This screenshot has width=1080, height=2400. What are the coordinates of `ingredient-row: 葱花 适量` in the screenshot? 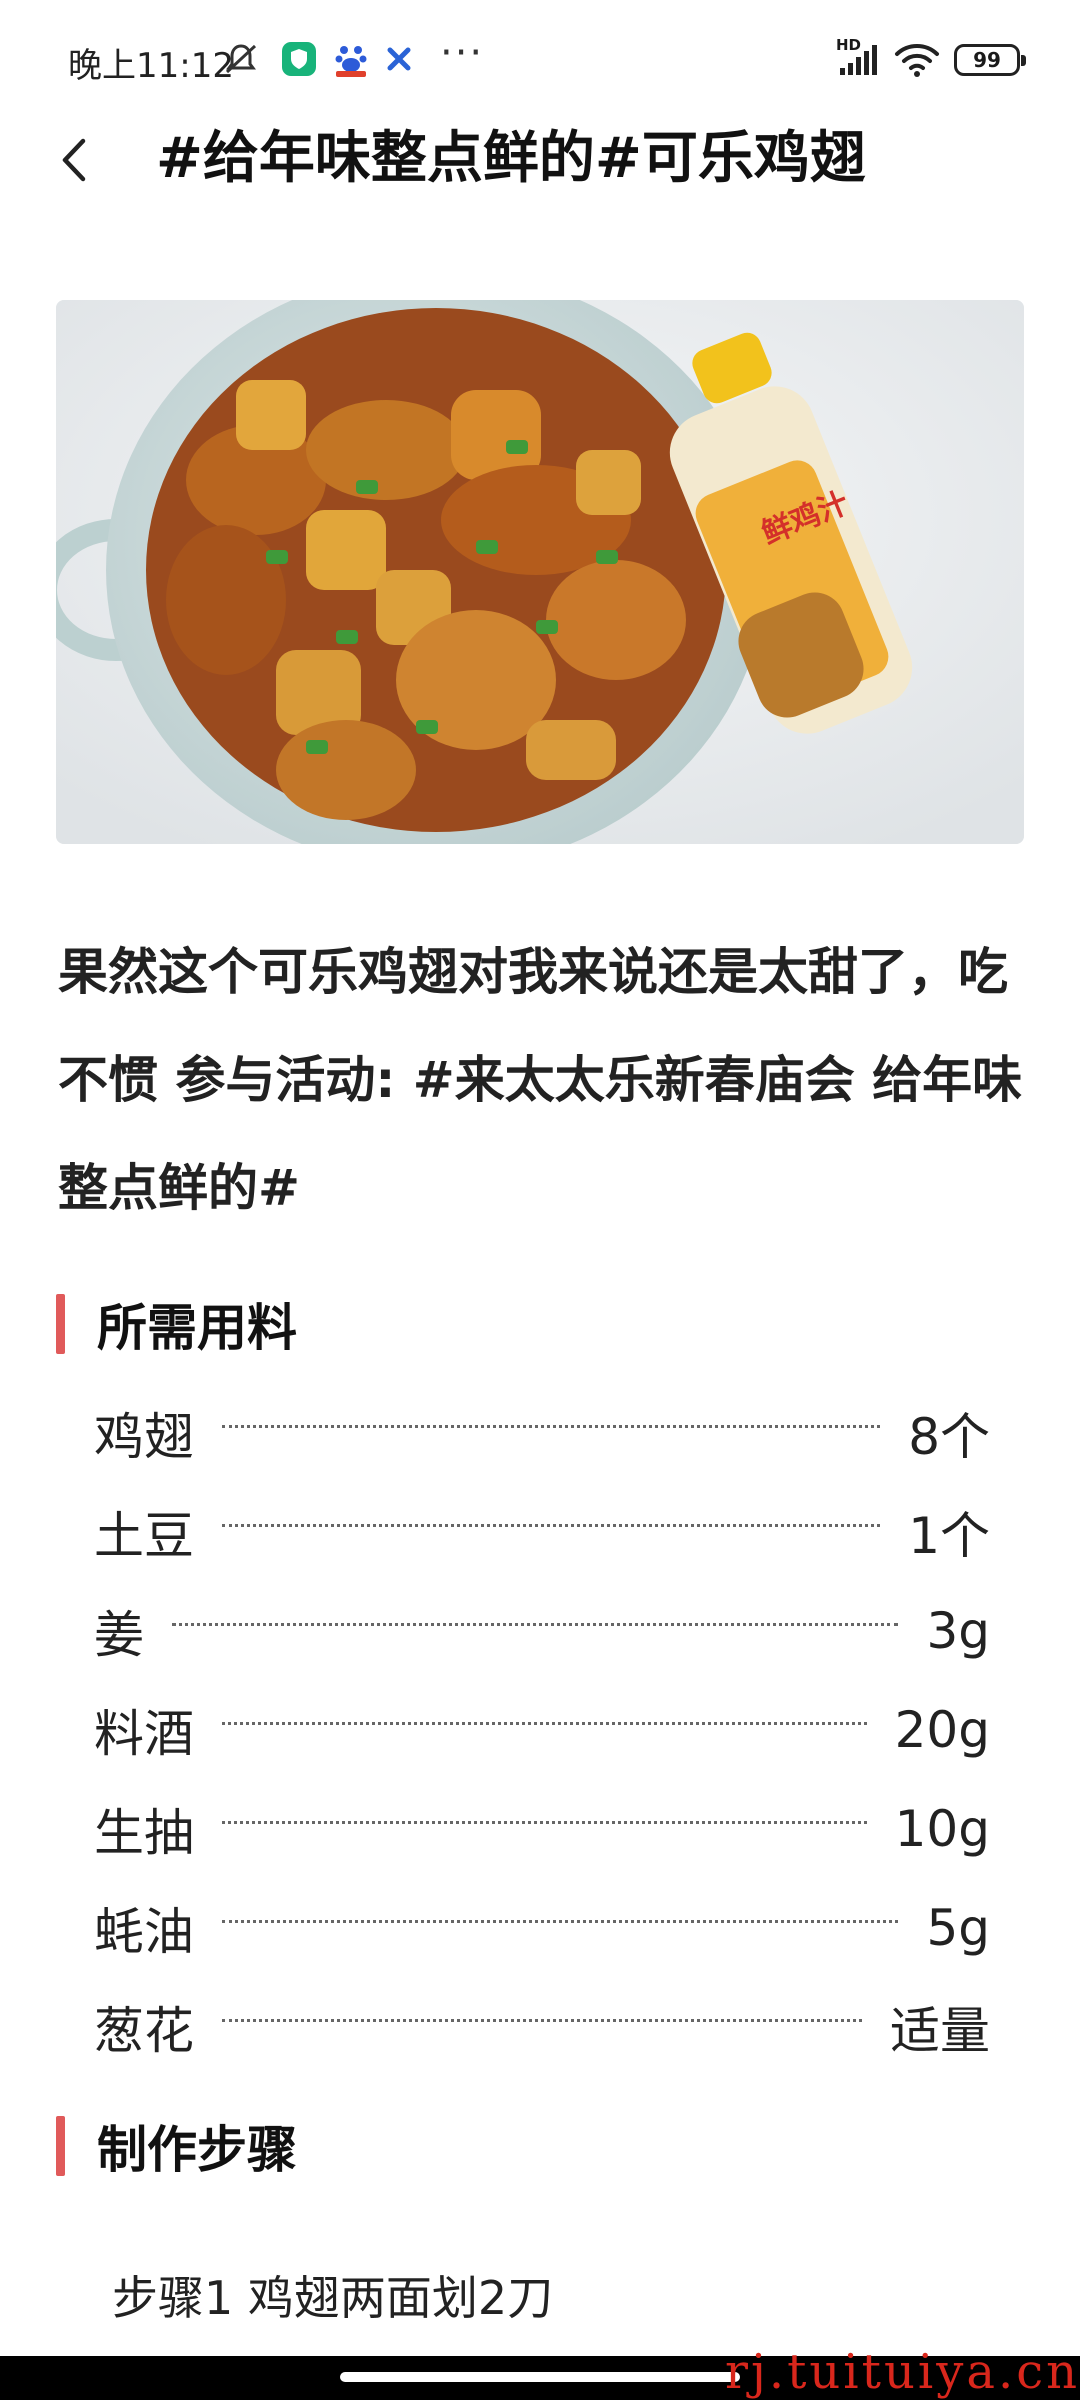 It's located at (542, 2026).